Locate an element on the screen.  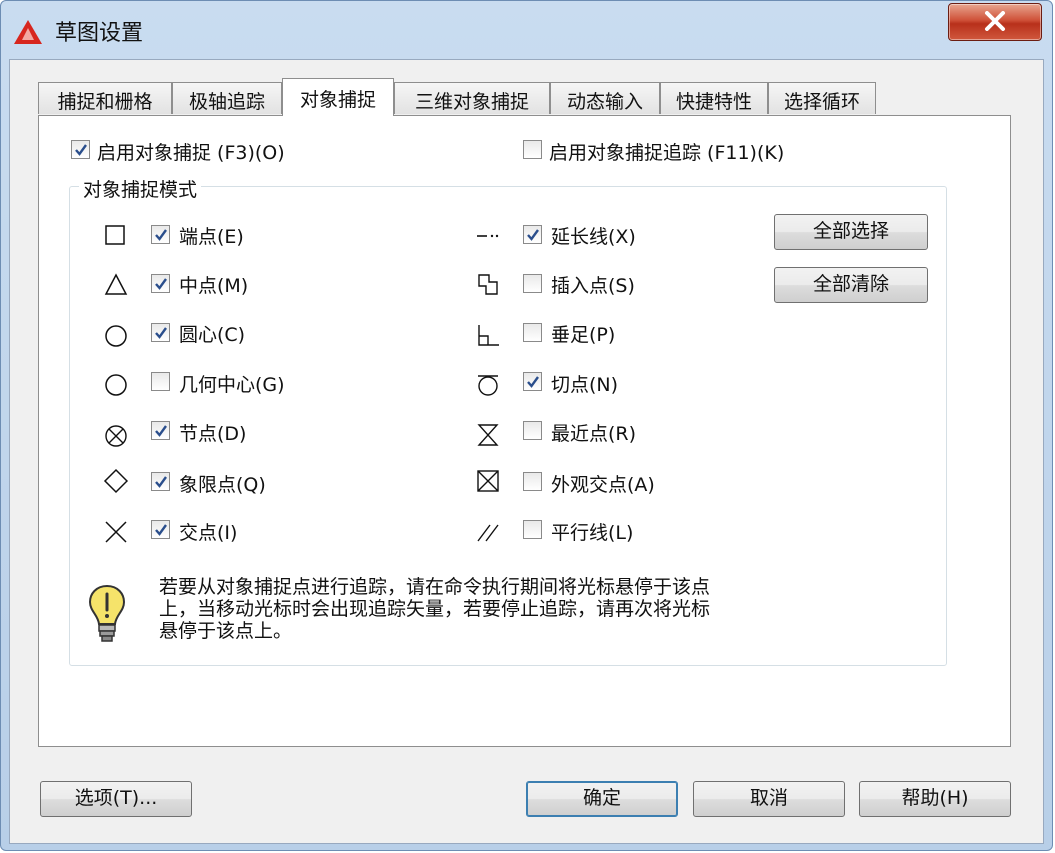
hint-line: 若要从对象捕捉点进行追踪，请在命令执行期间将光标悬停于该点 is located at coordinates (435, 587).